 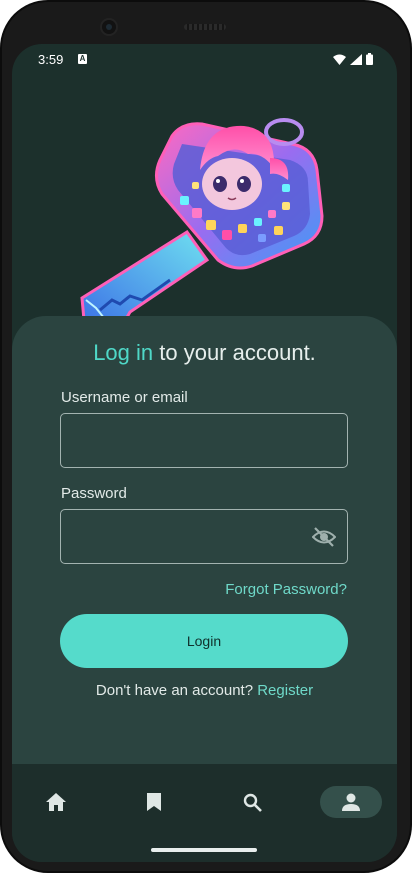 What do you see at coordinates (176, 690) in the screenshot?
I see `no-account-text: Don't have an account?` at bounding box center [176, 690].